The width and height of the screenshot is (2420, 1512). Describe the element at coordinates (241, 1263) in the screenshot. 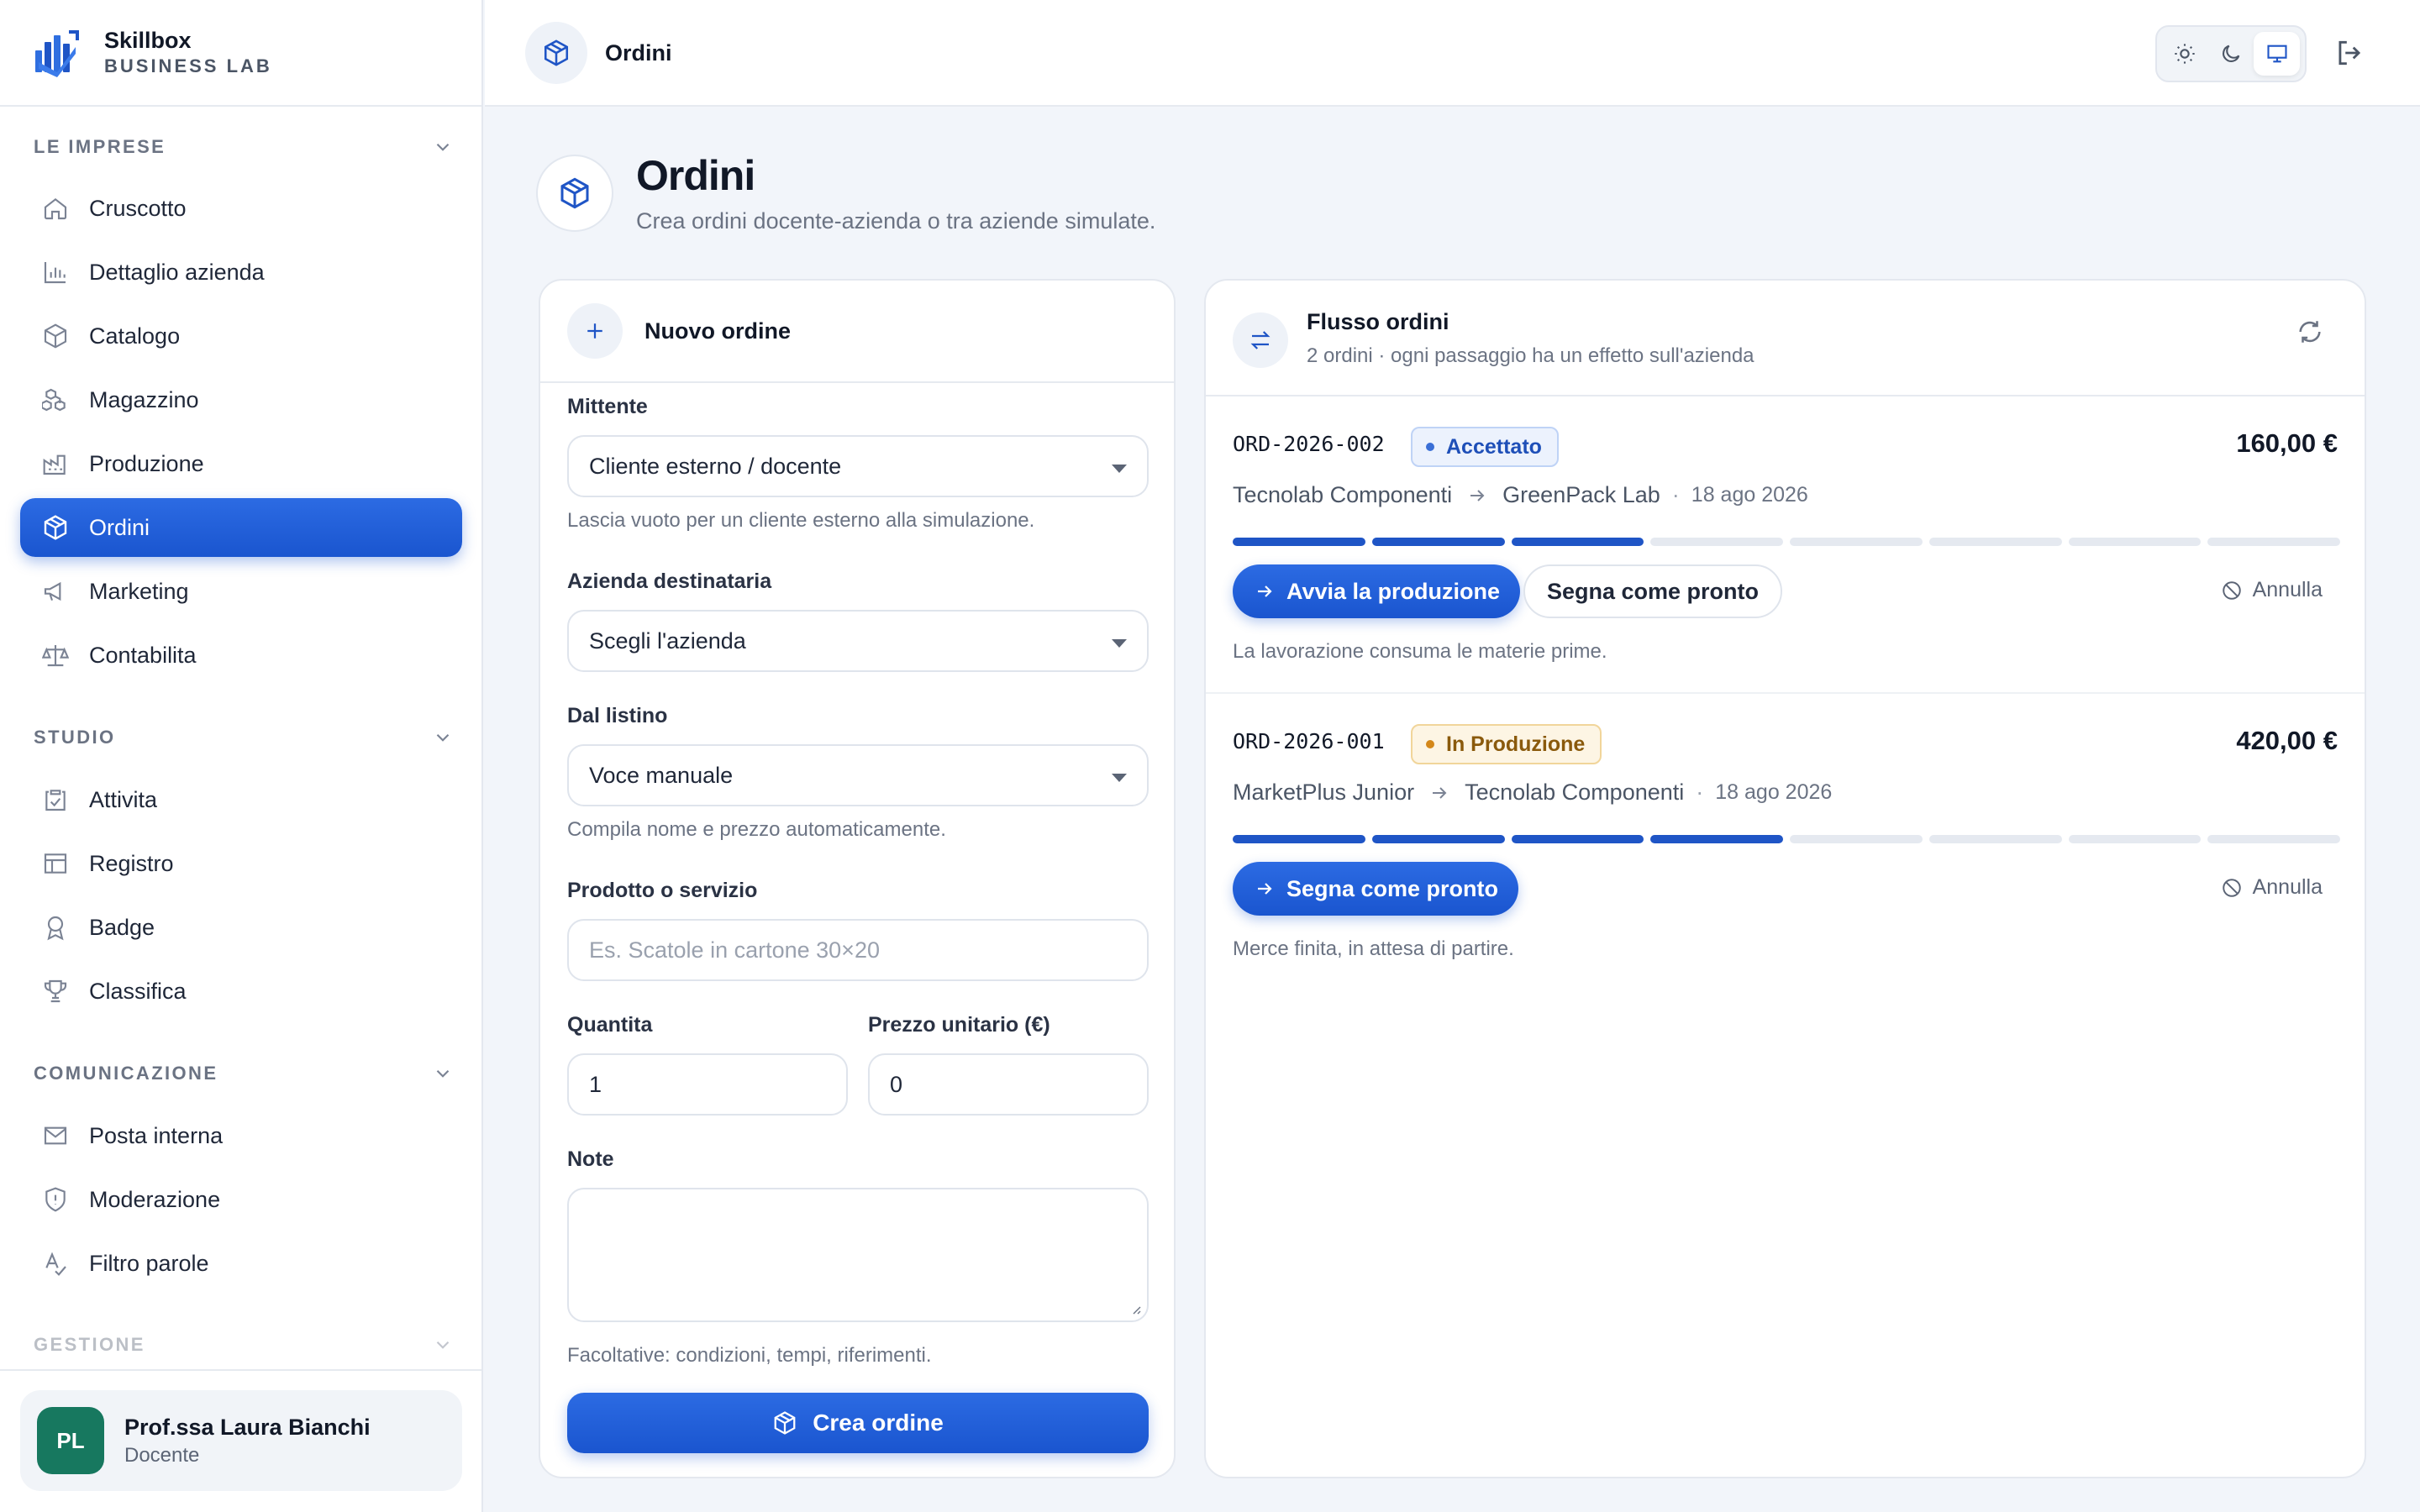

I see `sidebar-item-filtro-parole: Filtro parole` at that location.